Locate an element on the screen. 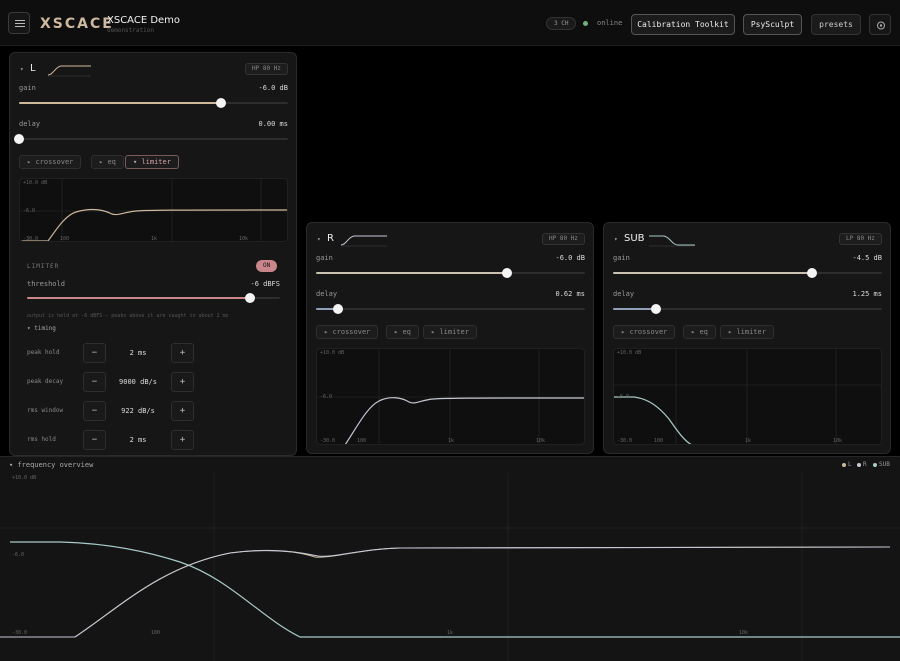  menu-button is located at coordinates (19, 23).